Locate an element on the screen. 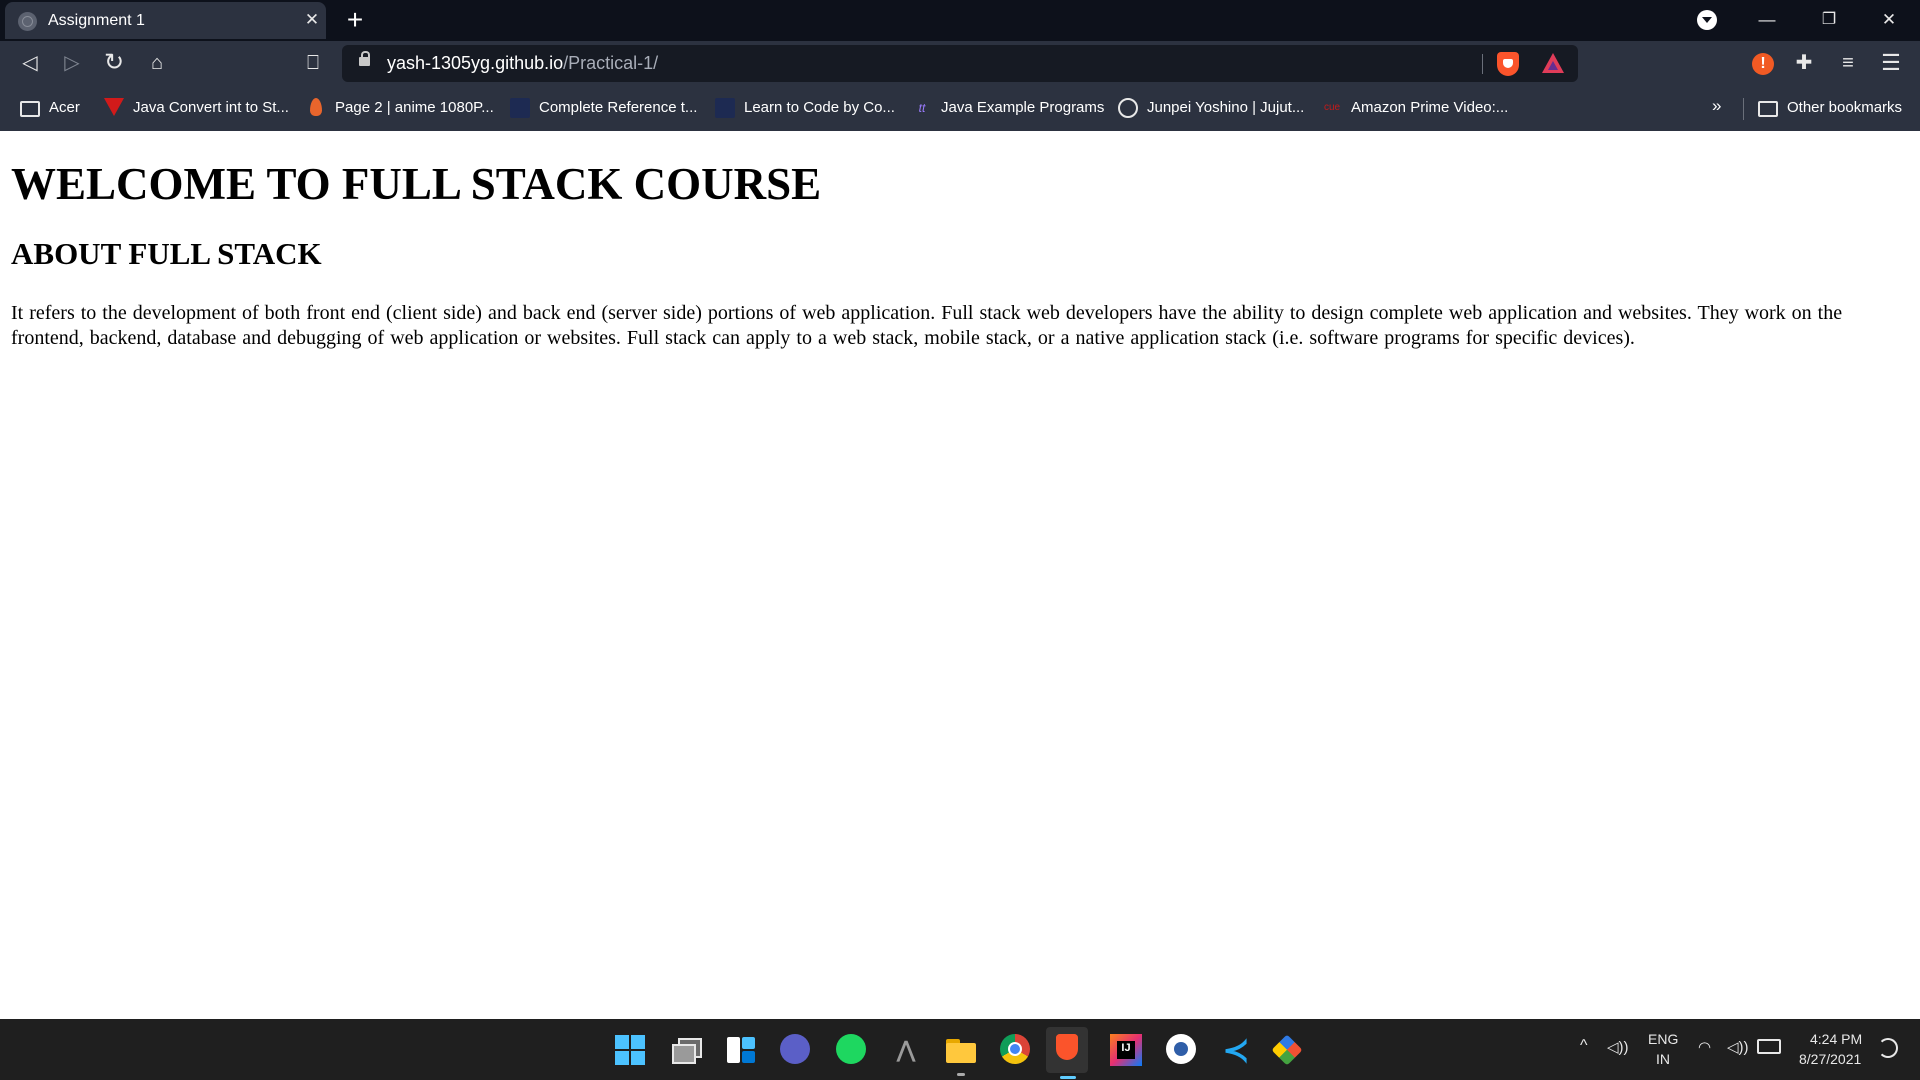  tab-assignment-1: Assignment 1 ✕ is located at coordinates (165, 20).